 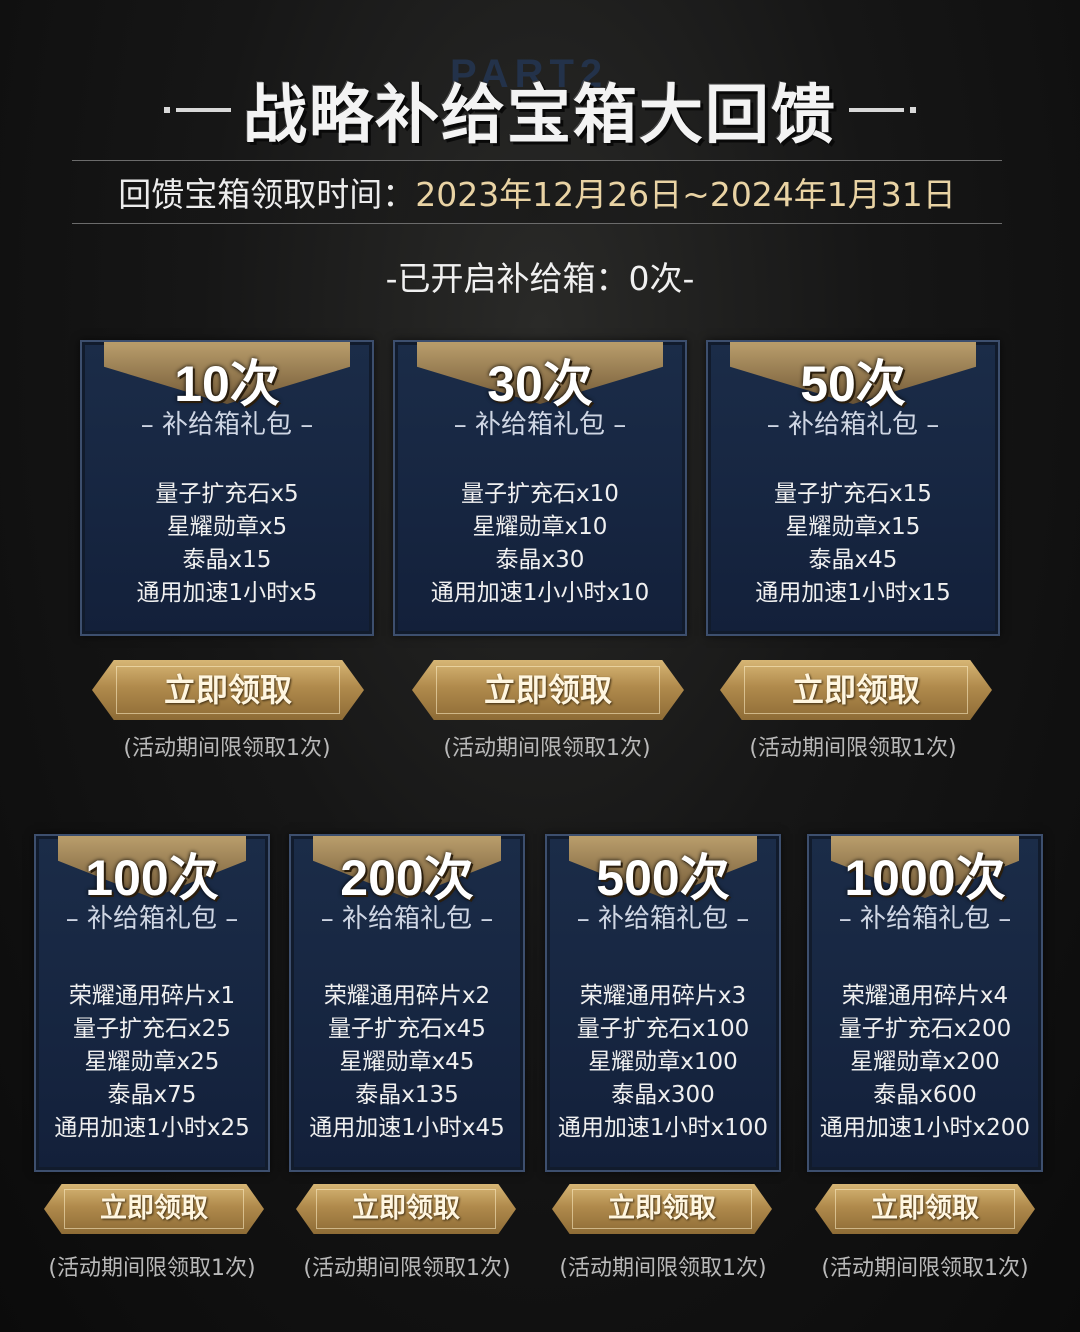 What do you see at coordinates (540, 527) in the screenshot?
I see `reward-item: 星耀勋章x10` at bounding box center [540, 527].